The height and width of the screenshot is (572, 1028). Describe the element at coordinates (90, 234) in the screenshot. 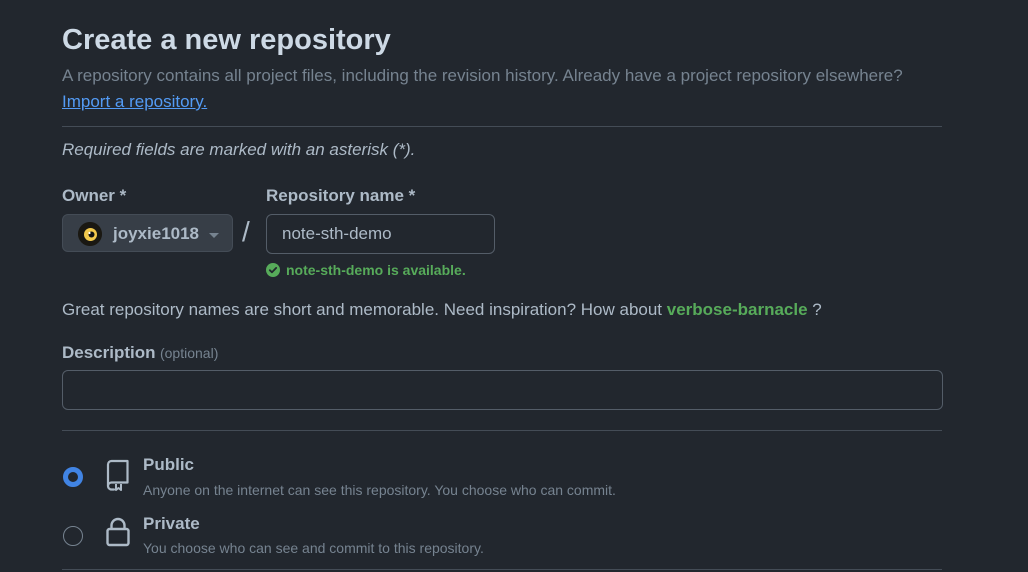

I see `avatar` at that location.